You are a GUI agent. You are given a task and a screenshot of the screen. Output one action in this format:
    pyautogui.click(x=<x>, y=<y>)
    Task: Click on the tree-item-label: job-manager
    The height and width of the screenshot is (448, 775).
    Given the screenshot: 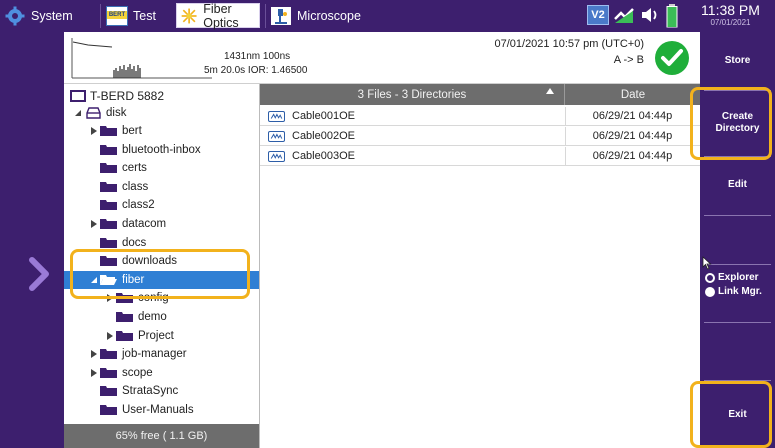 What is the action you would take?
    pyautogui.click(x=154, y=354)
    